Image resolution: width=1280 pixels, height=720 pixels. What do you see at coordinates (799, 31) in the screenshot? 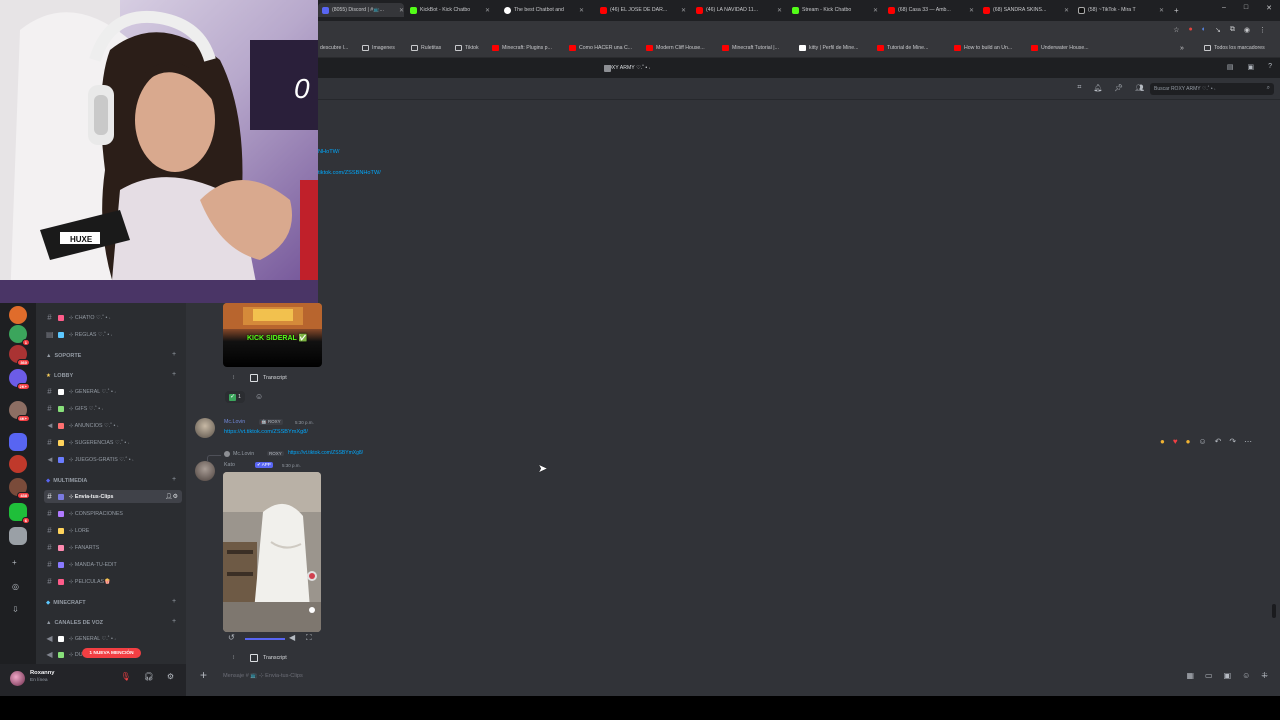
I see `address-bar: ☆ ● ◐ ↘ ⧉ ◉ ⋮` at bounding box center [799, 31].